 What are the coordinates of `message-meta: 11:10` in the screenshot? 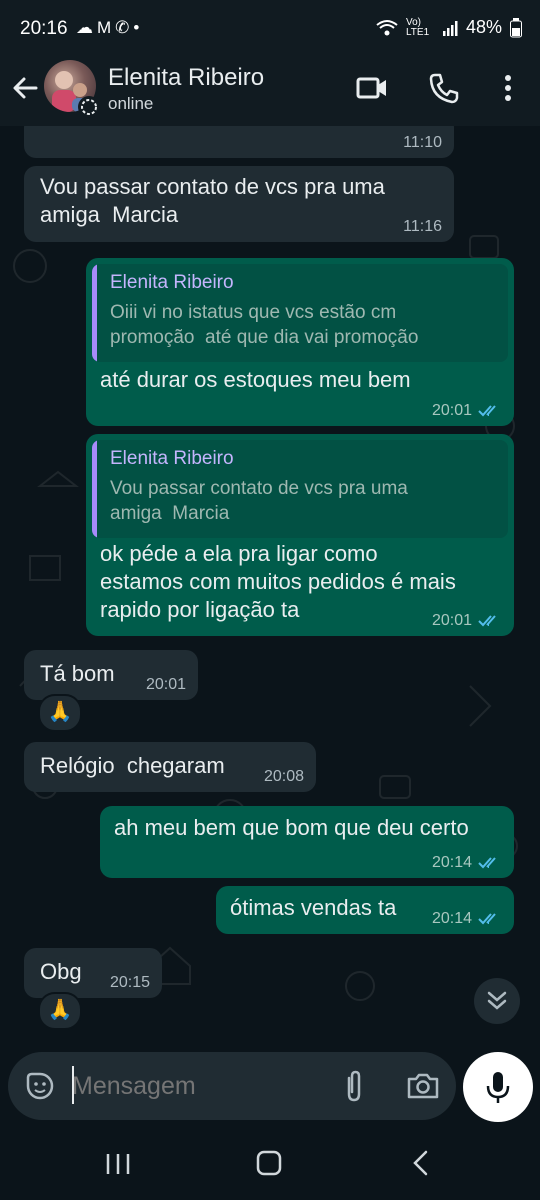 It's located at (422, 143).